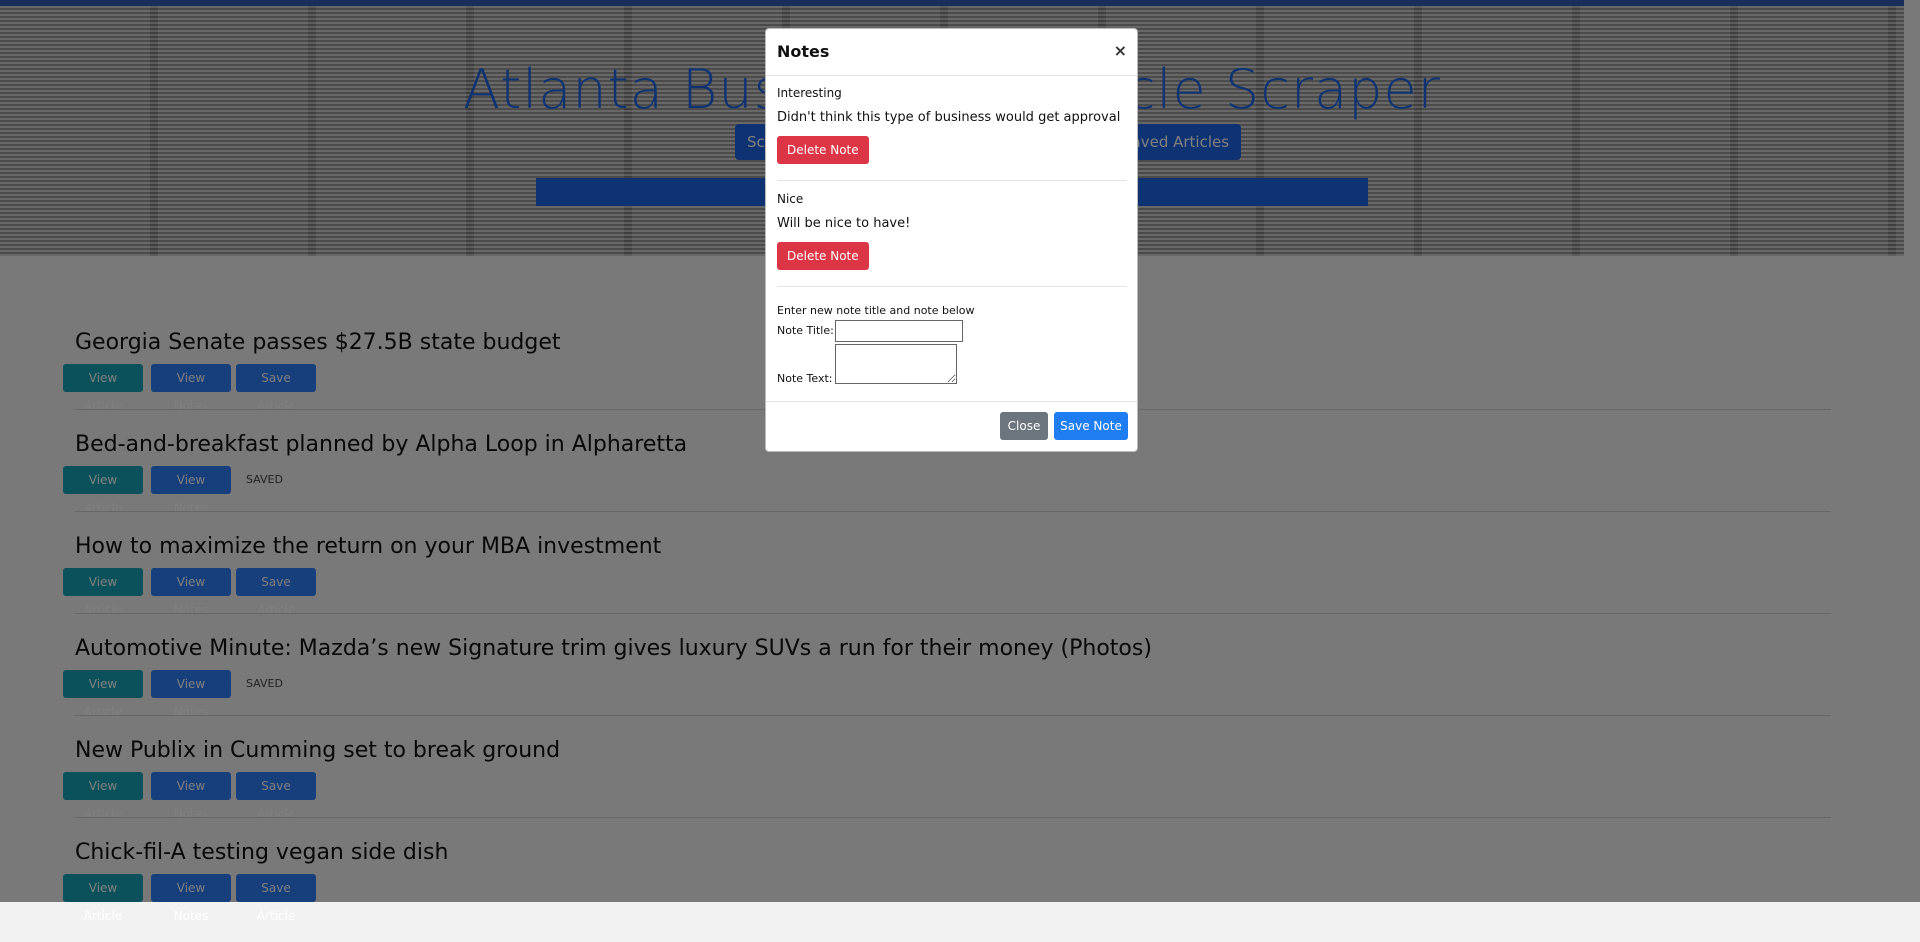  I want to click on save-note-button: Save Note, so click(1091, 426).